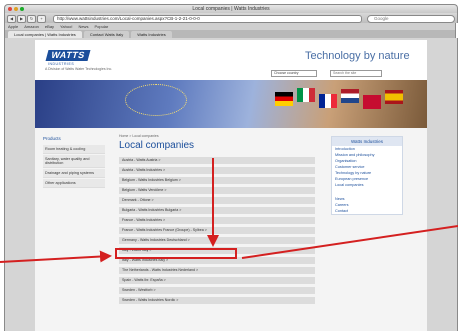  Describe the element at coordinates (217, 136) in the screenshot. I see `breadcrumb: Home > Local companies` at that location.